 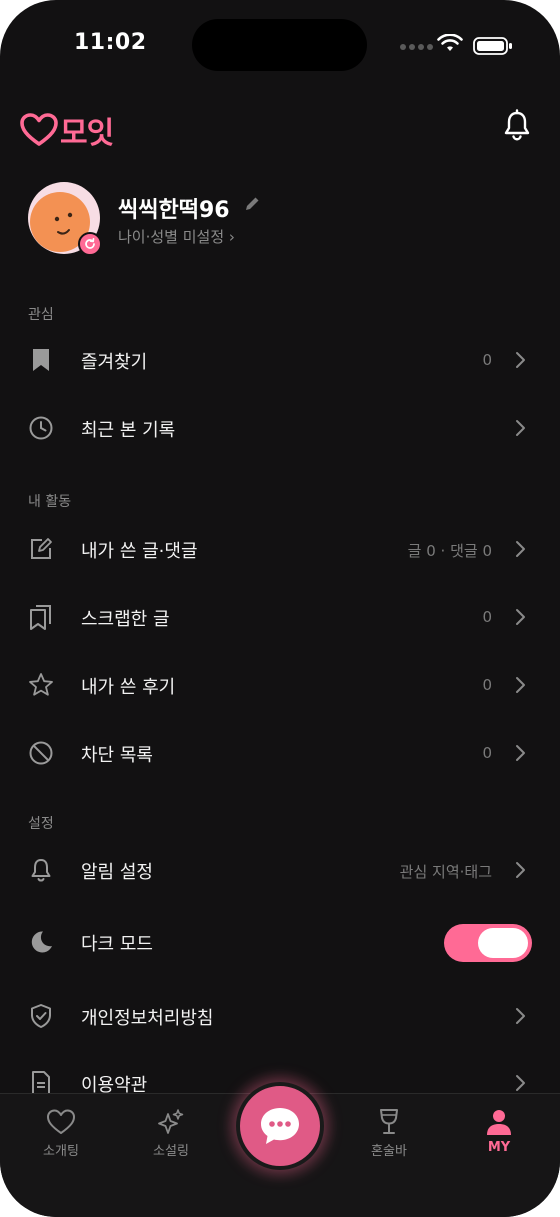 I want to click on avatar-refresh-button, so click(x=90, y=244).